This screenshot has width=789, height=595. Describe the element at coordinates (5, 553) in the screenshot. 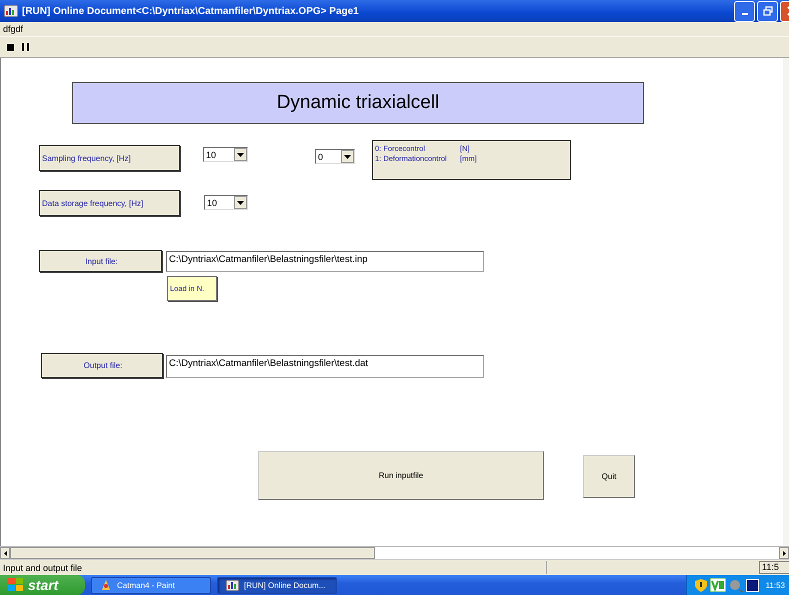

I see `left-arrow-icon` at that location.